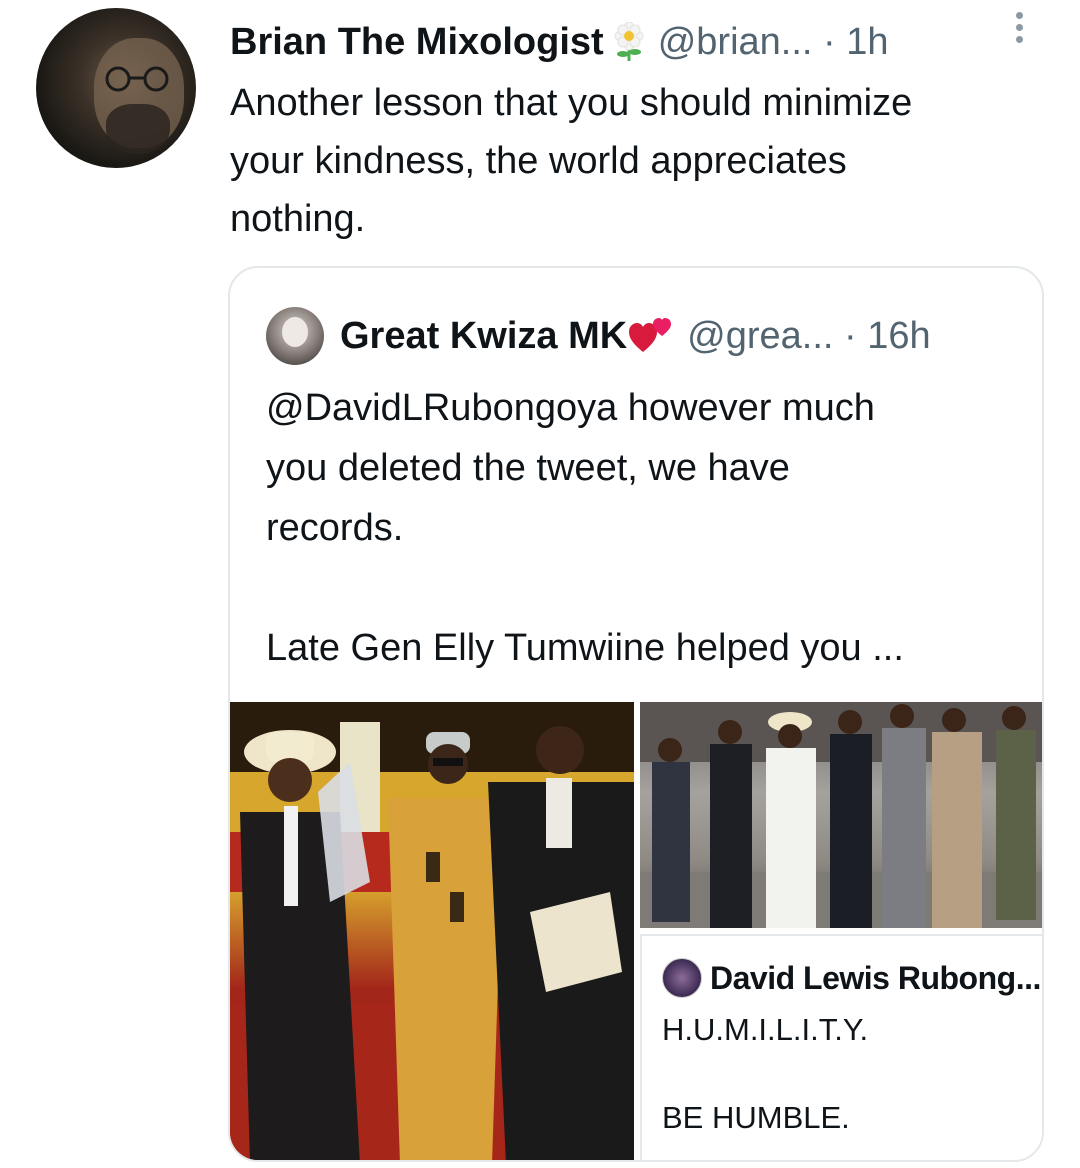 The image size is (1080, 1168). What do you see at coordinates (483, 336) in the screenshot?
I see `quoted-author-name: Great Kwiza MK` at bounding box center [483, 336].